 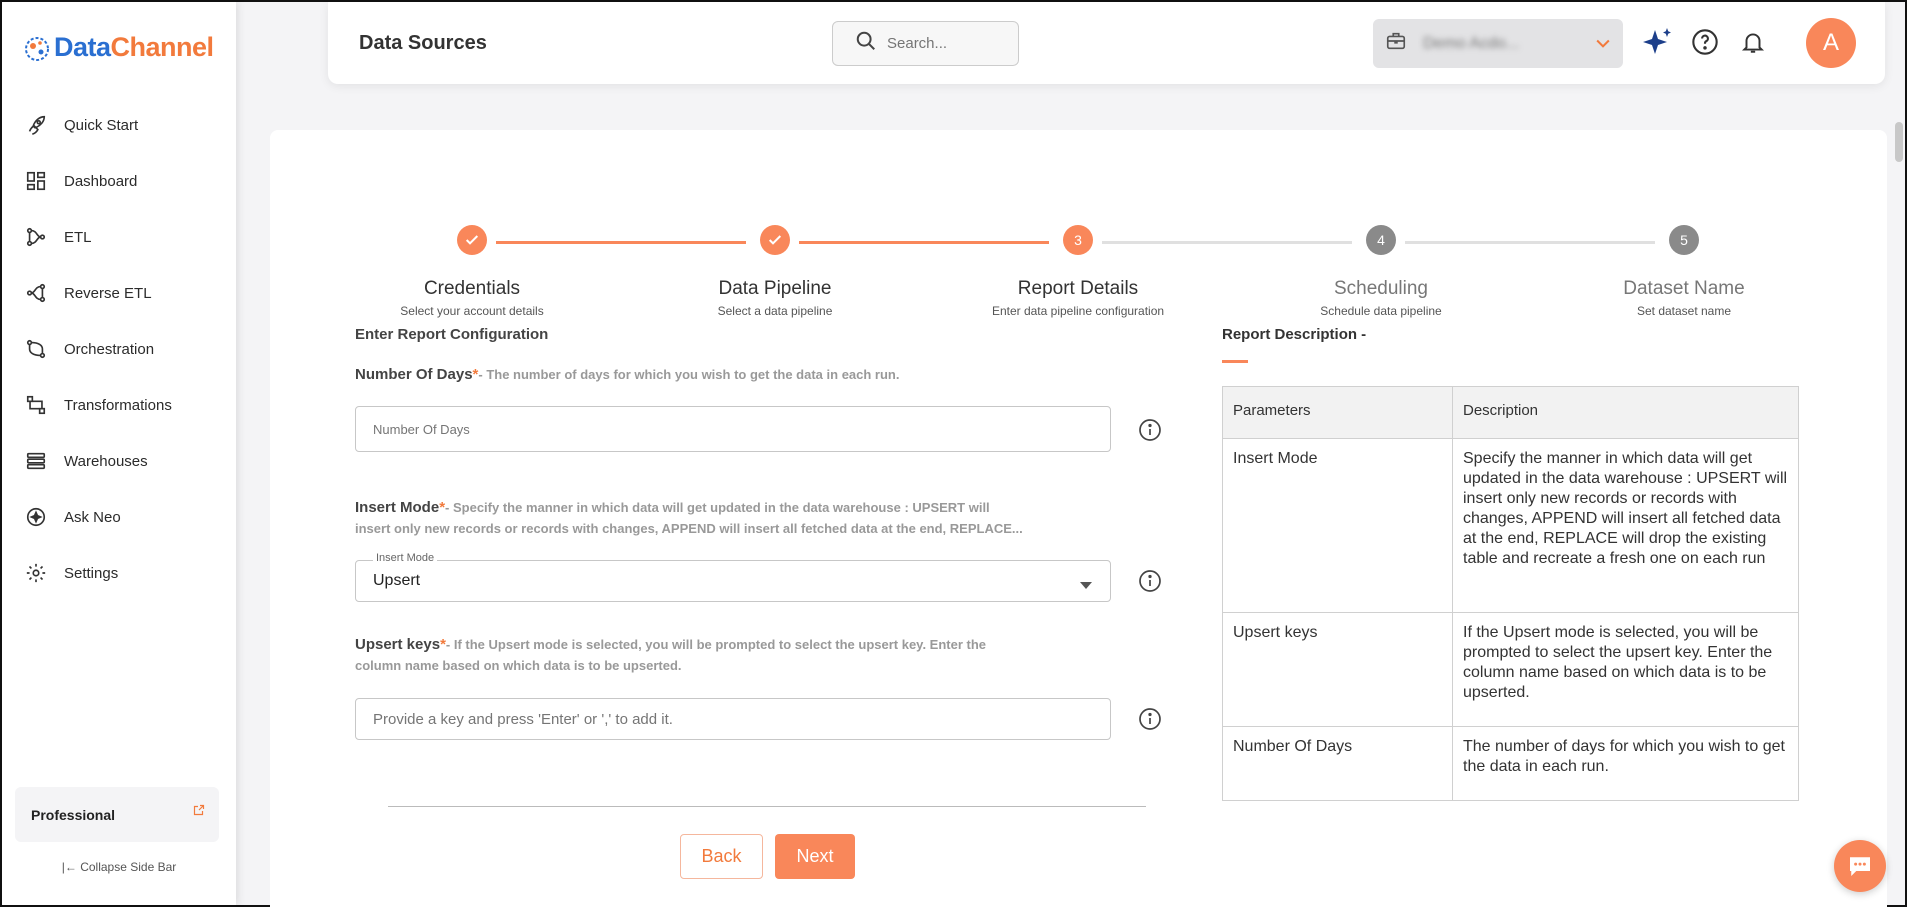 What do you see at coordinates (947, 43) in the screenshot?
I see `search-input` at bounding box center [947, 43].